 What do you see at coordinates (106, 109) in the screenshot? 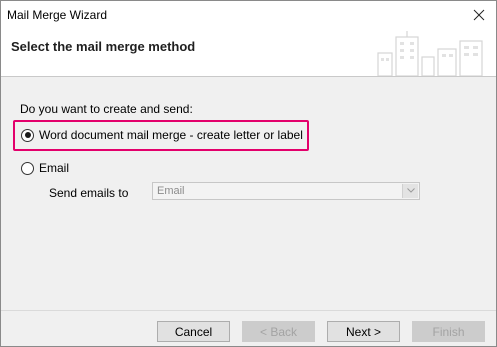
I see `method-question: Do you want to create and send:` at bounding box center [106, 109].